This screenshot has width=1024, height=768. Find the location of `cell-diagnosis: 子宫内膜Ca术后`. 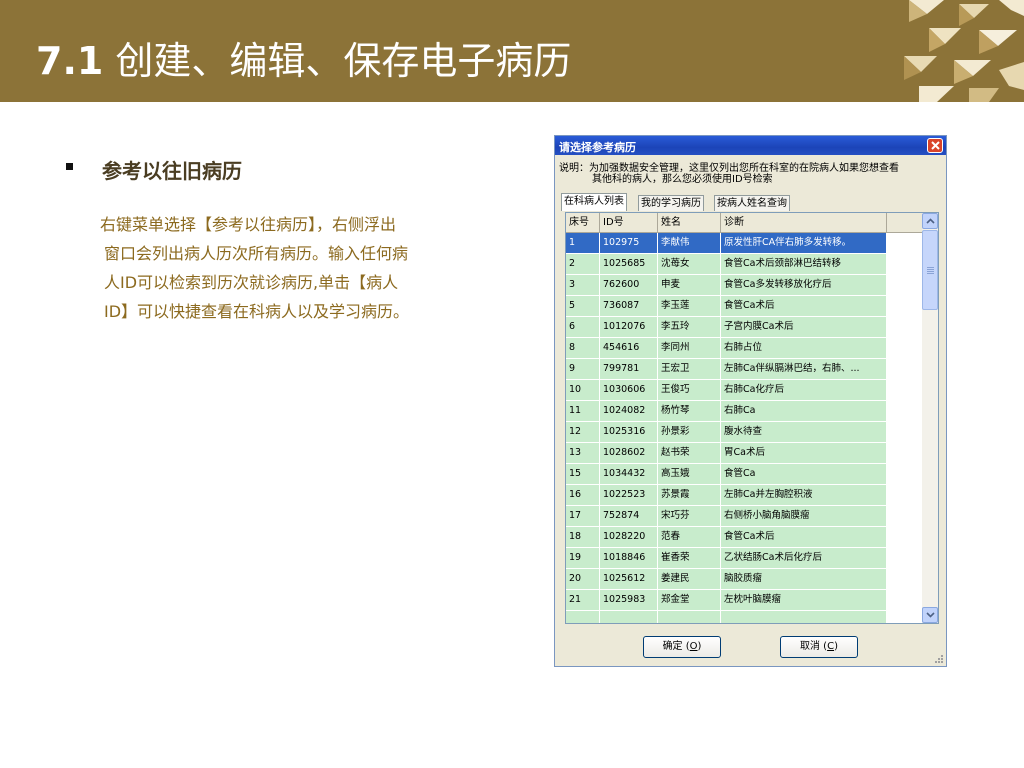

cell-diagnosis: 子宫内膜Ca术后 is located at coordinates (804, 327).